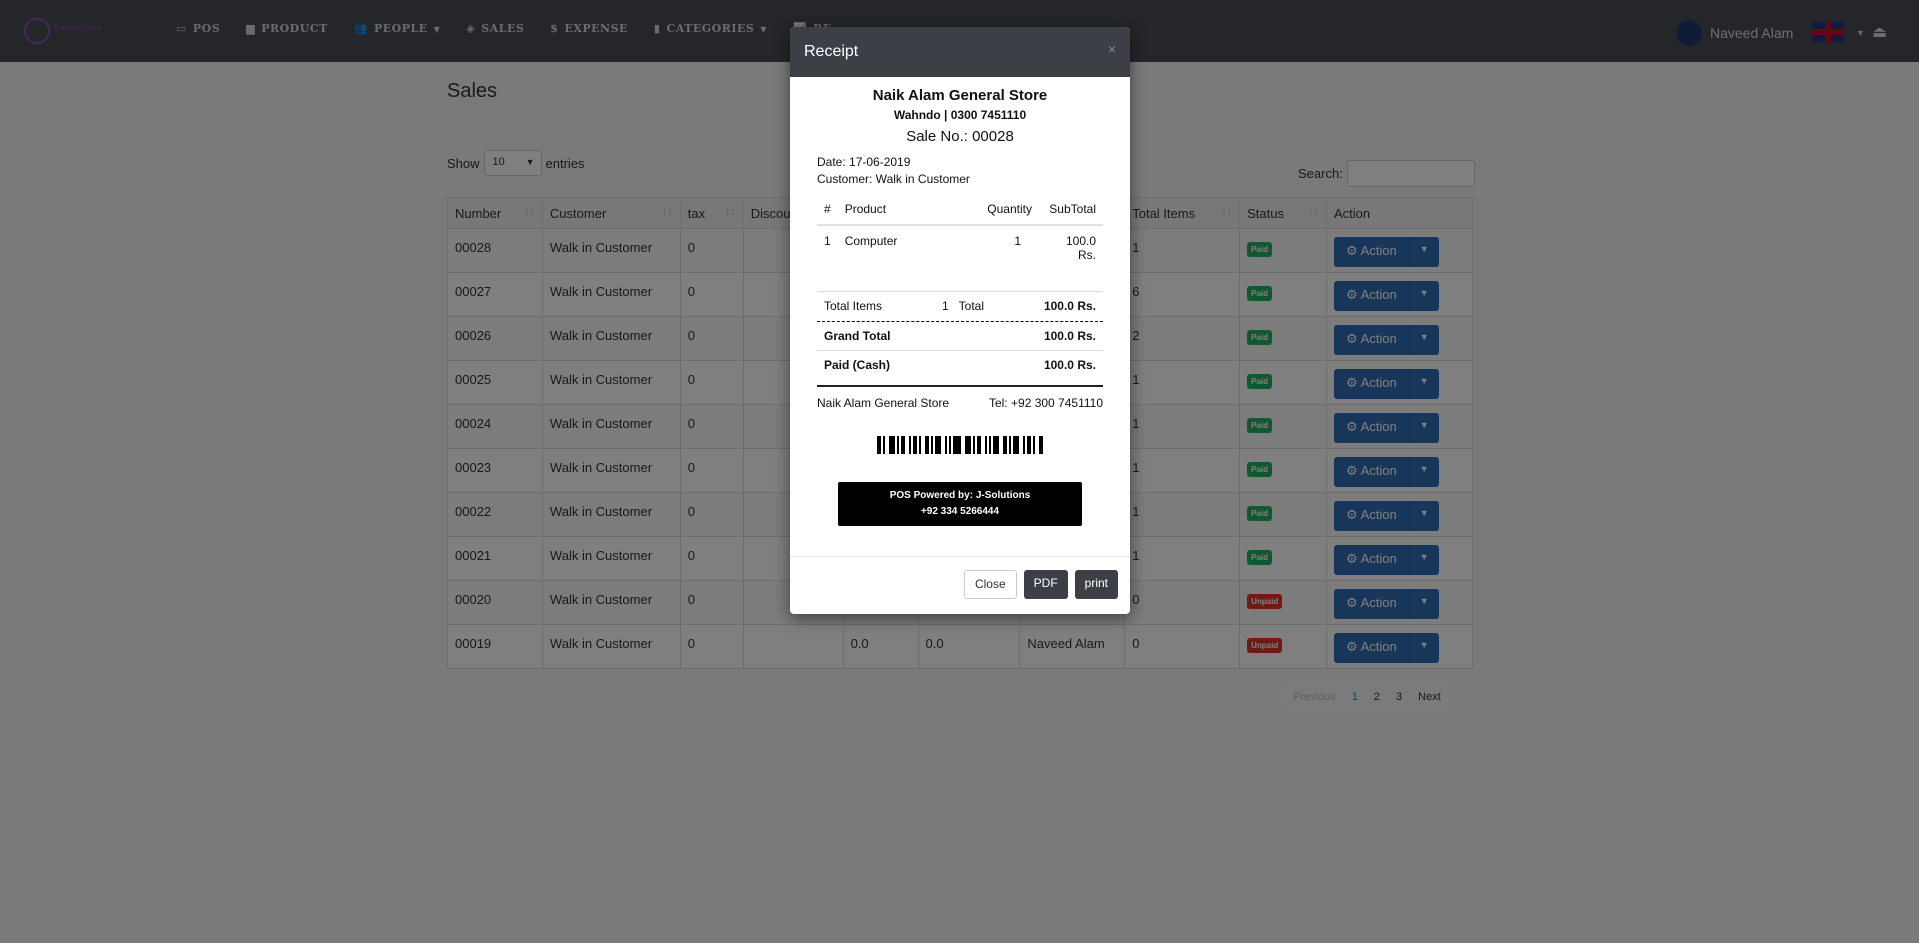  I want to click on item-qty: 1, so click(991, 258).